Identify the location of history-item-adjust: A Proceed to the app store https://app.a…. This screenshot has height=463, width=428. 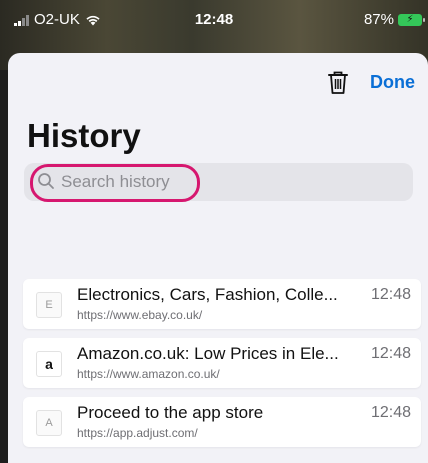
(222, 422).